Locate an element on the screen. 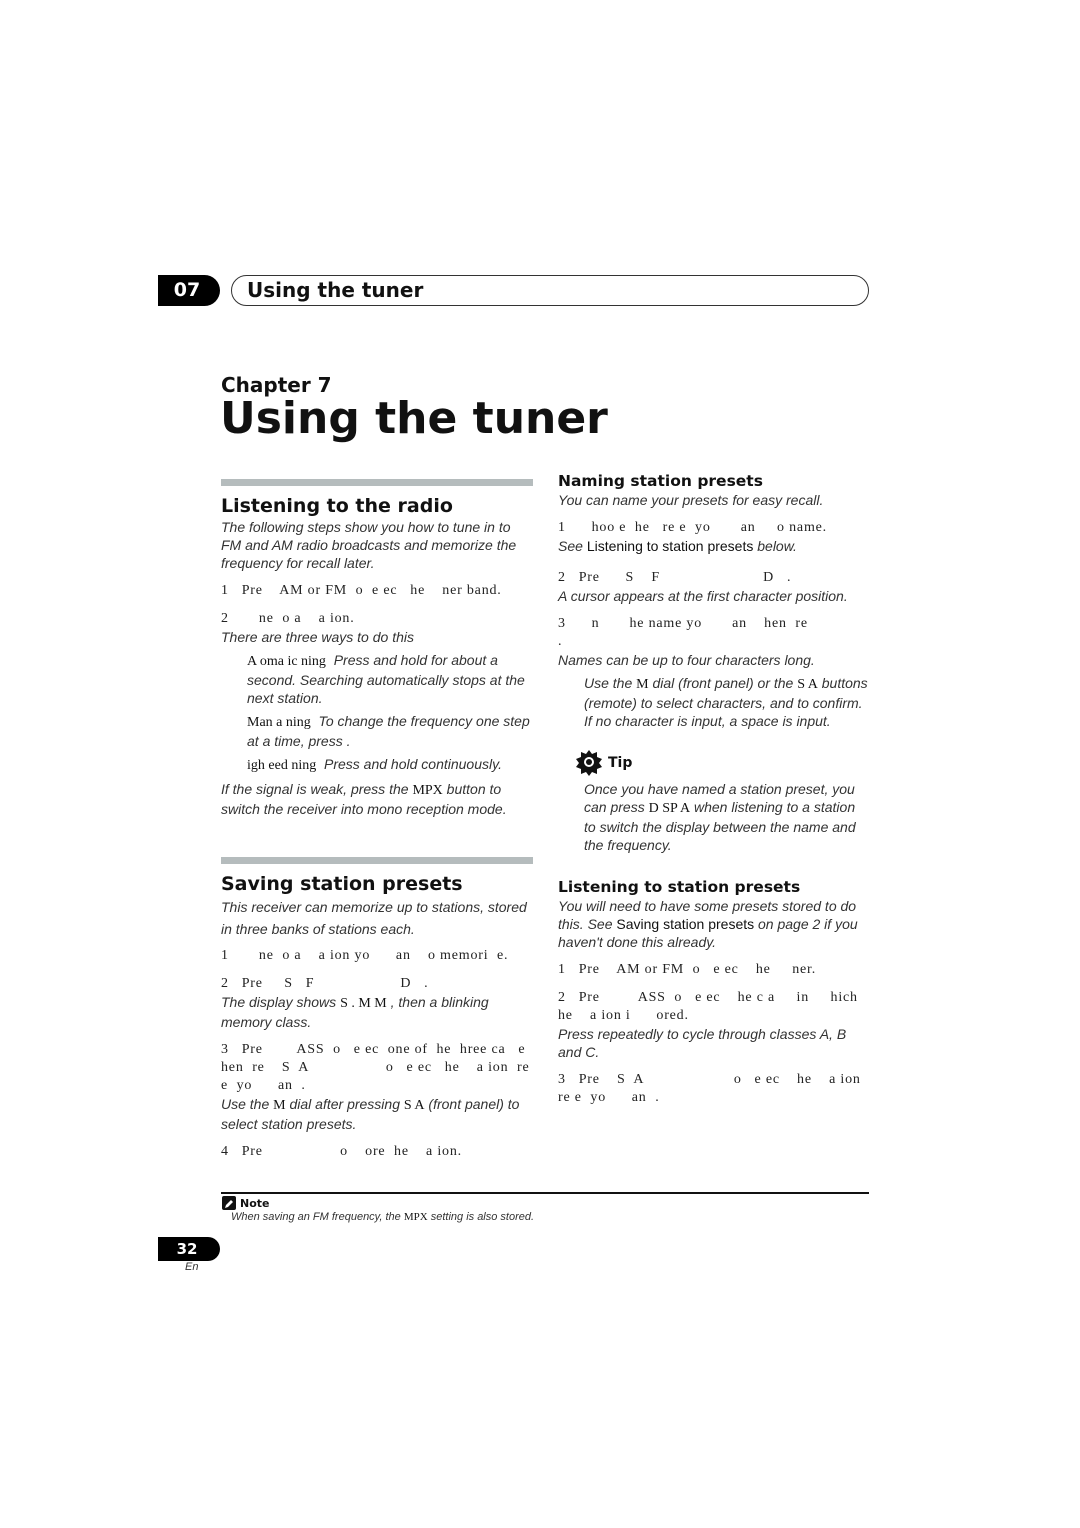 This screenshot has width=1080, height=1528. lightbulb-icon is located at coordinates (589, 763).